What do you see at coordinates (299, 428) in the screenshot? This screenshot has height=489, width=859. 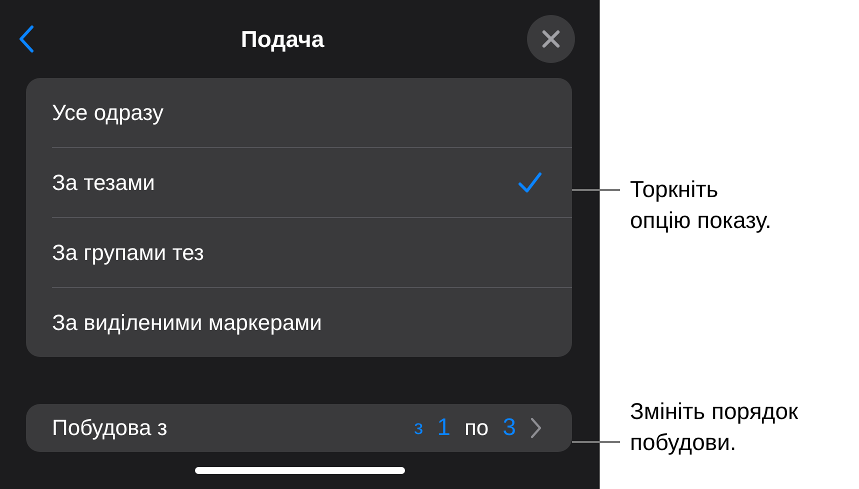 I see `build-order-row: Побудова з з 1 по 3` at bounding box center [299, 428].